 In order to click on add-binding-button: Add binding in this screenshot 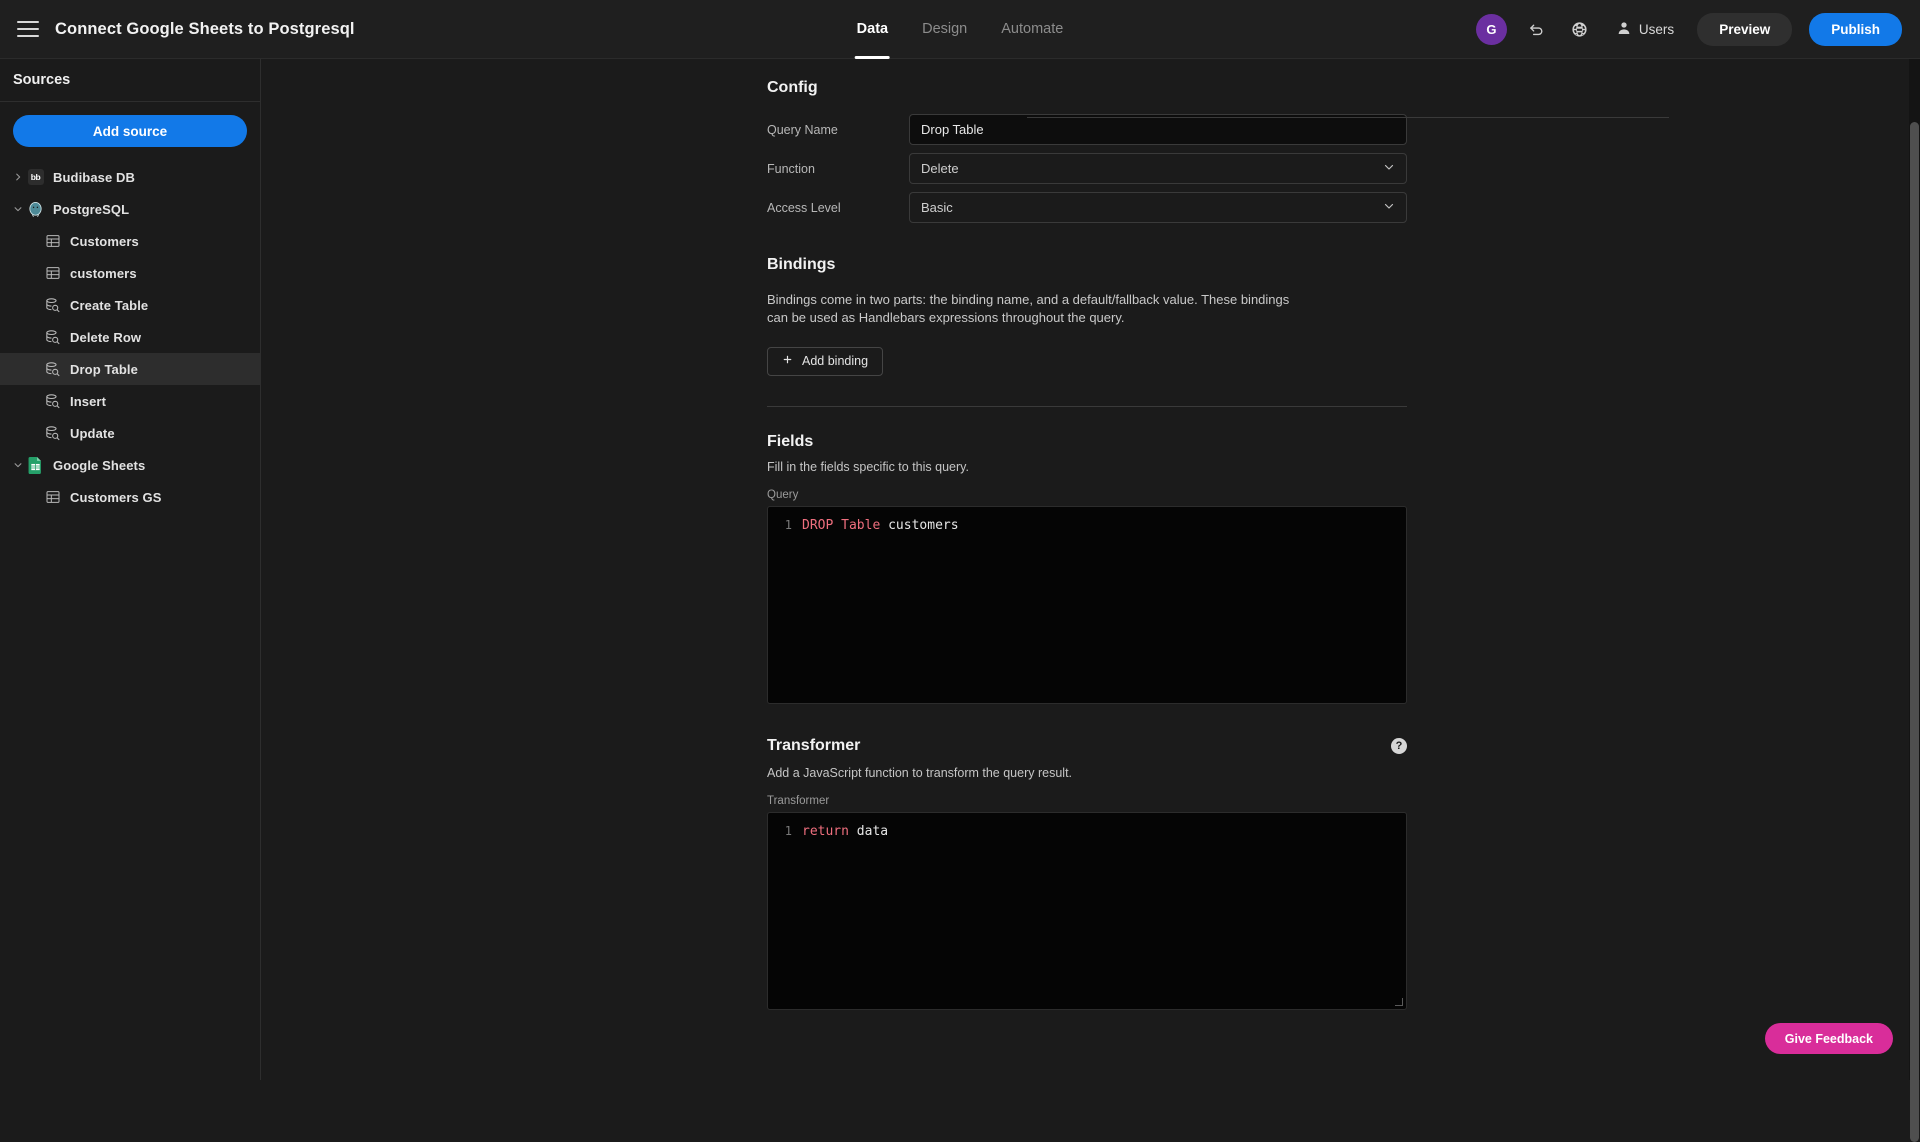, I will do `click(825, 361)`.